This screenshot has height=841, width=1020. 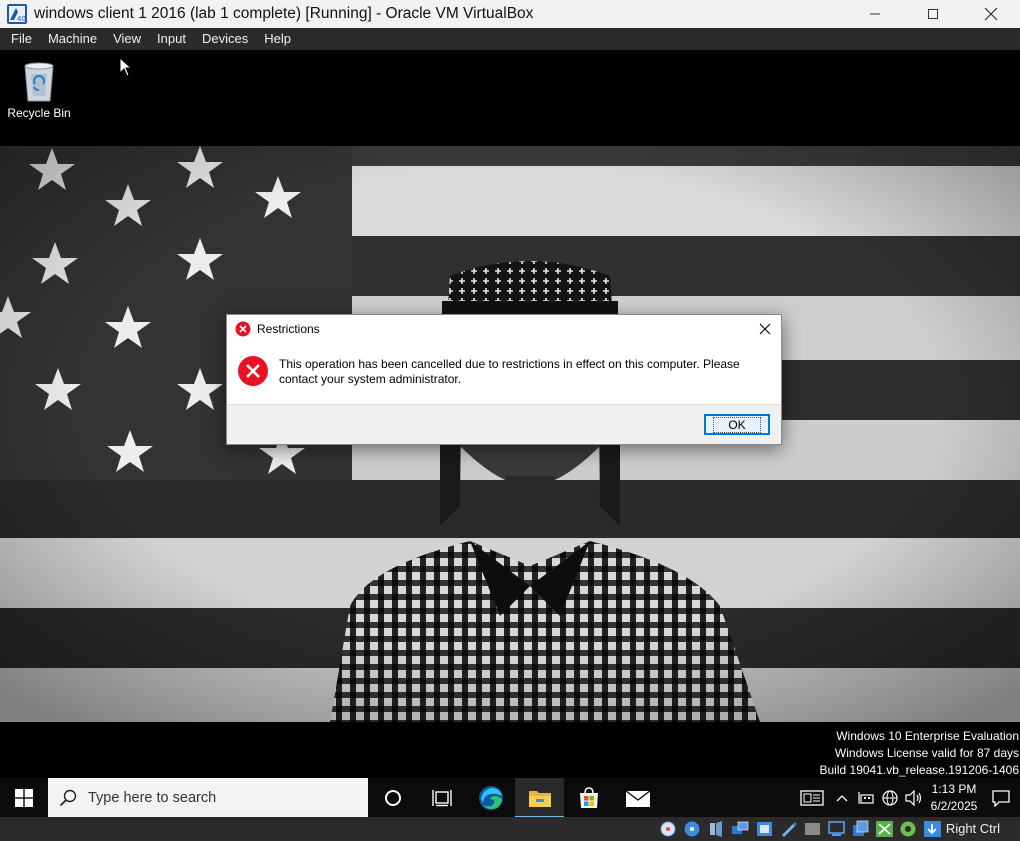 What do you see at coordinates (692, 829) in the screenshot?
I see `optical-drive-status-icon` at bounding box center [692, 829].